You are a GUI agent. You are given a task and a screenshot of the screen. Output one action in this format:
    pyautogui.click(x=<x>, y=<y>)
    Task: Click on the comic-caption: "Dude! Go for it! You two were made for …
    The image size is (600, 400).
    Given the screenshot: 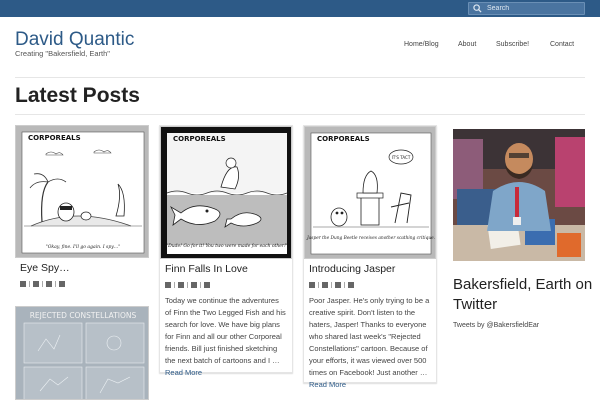 What is the action you would take?
    pyautogui.click(x=227, y=246)
    